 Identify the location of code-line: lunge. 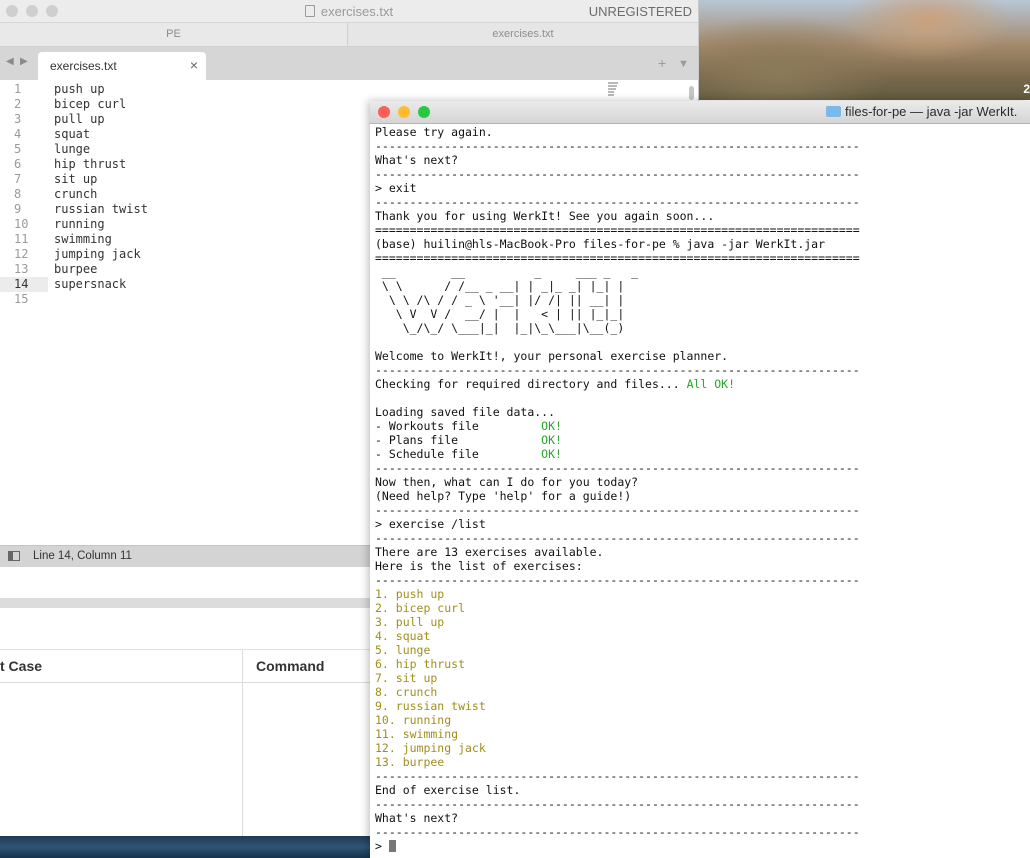
(101, 149).